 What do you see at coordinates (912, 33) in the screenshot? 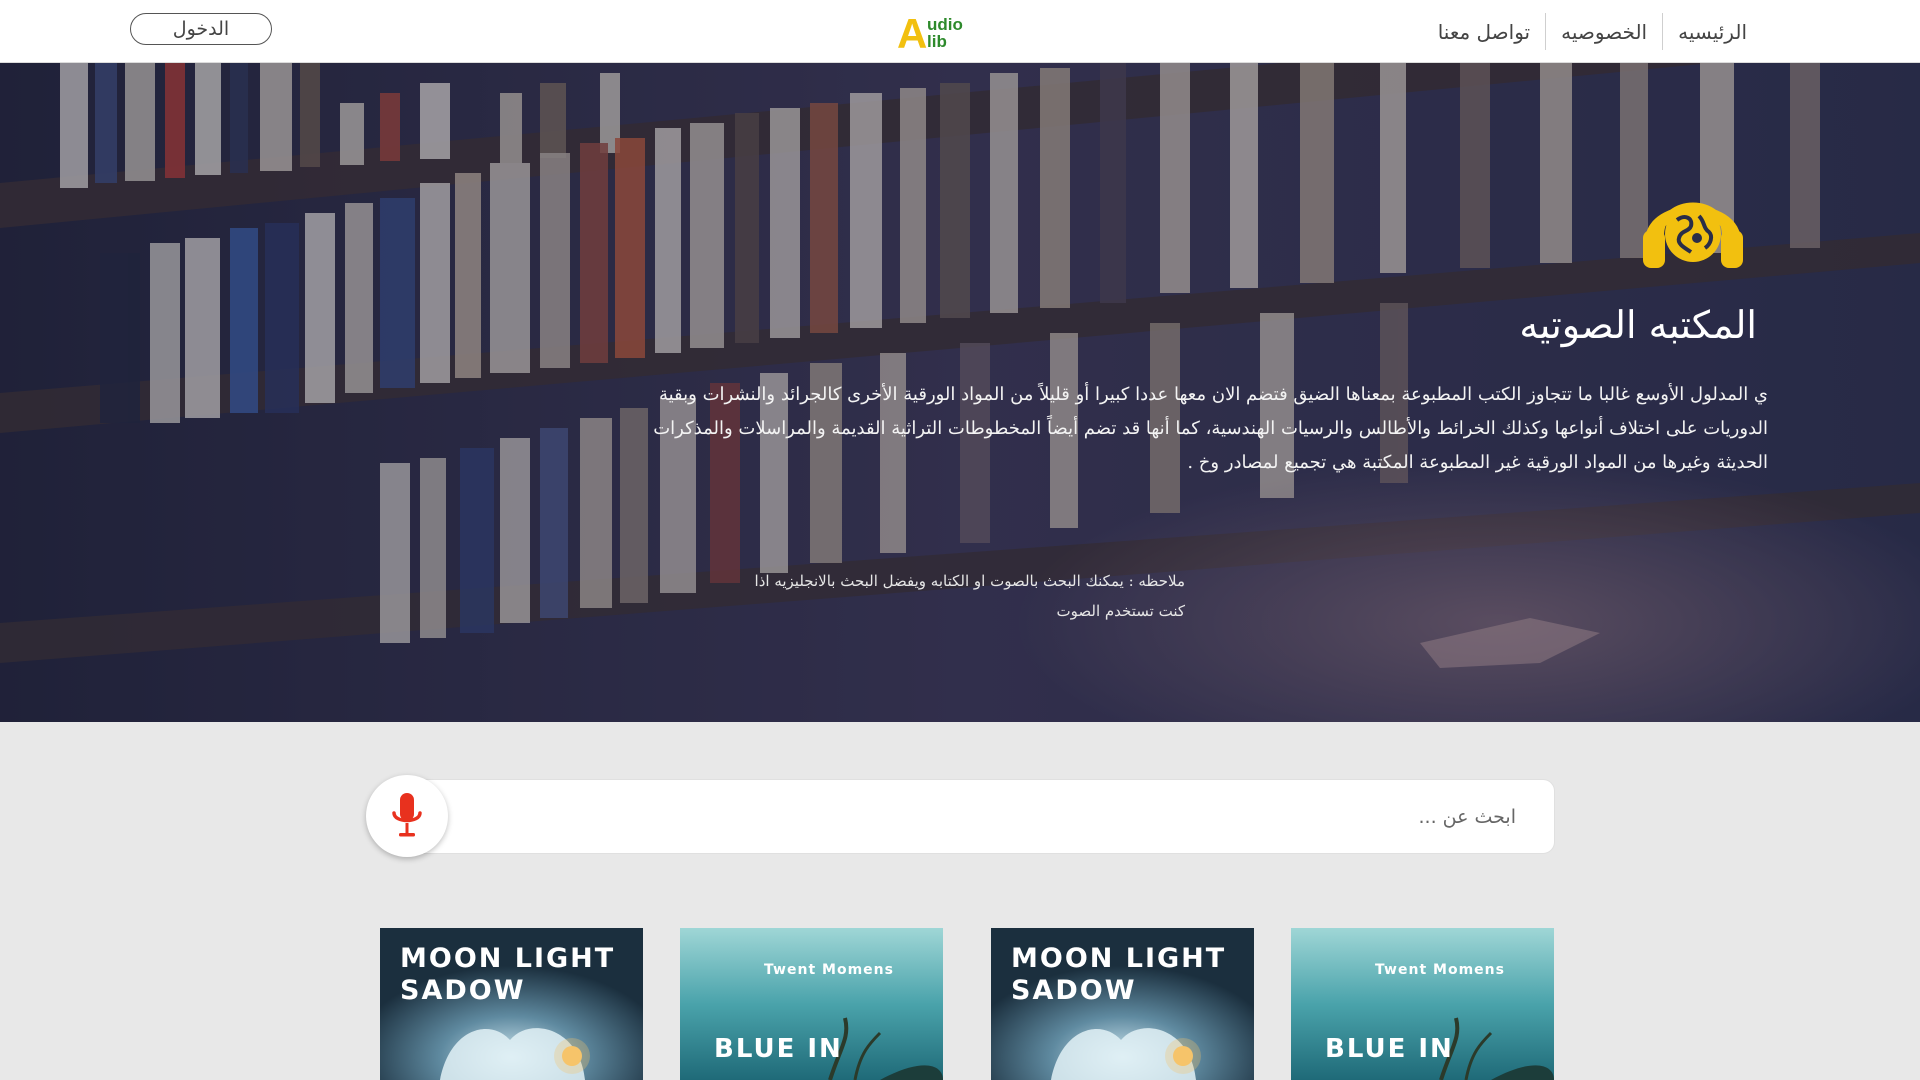
I see `logo-letter: A` at bounding box center [912, 33].